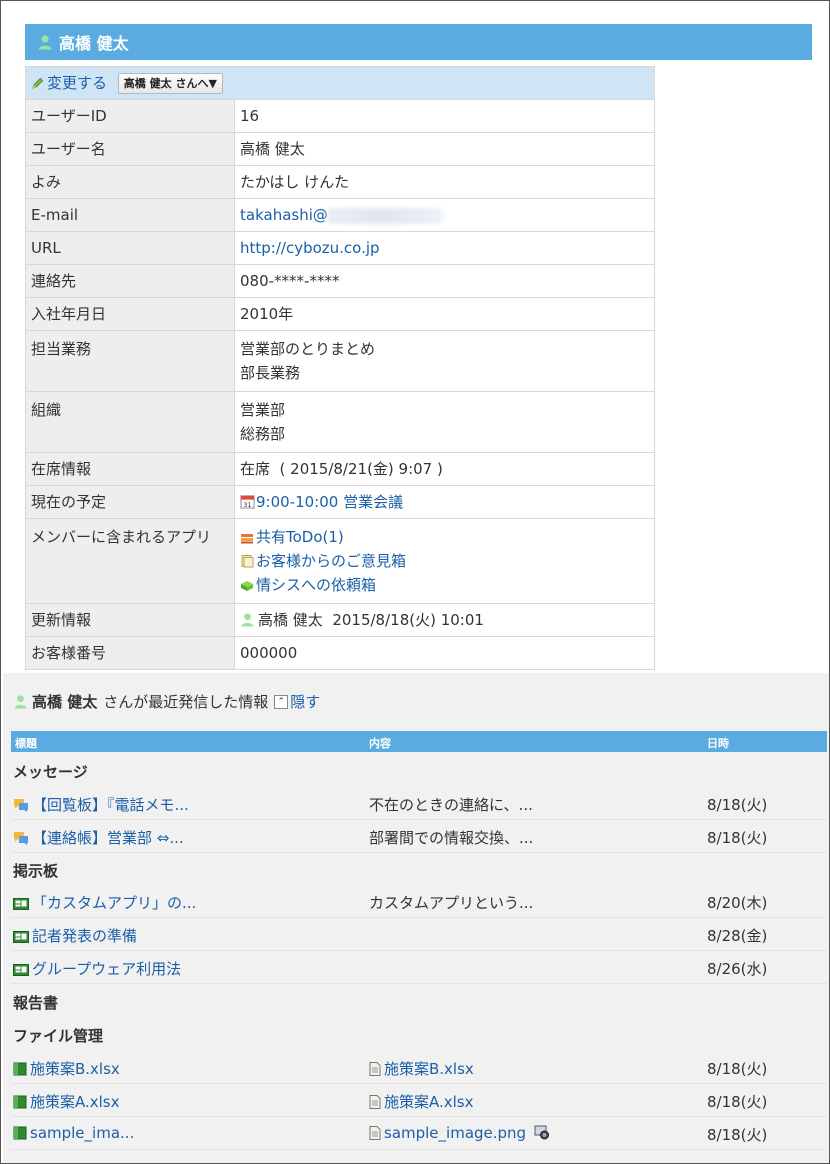 The height and width of the screenshot is (1164, 830). I want to click on user-menu-button: 高橋 健太 さんへ▼, so click(170, 83).